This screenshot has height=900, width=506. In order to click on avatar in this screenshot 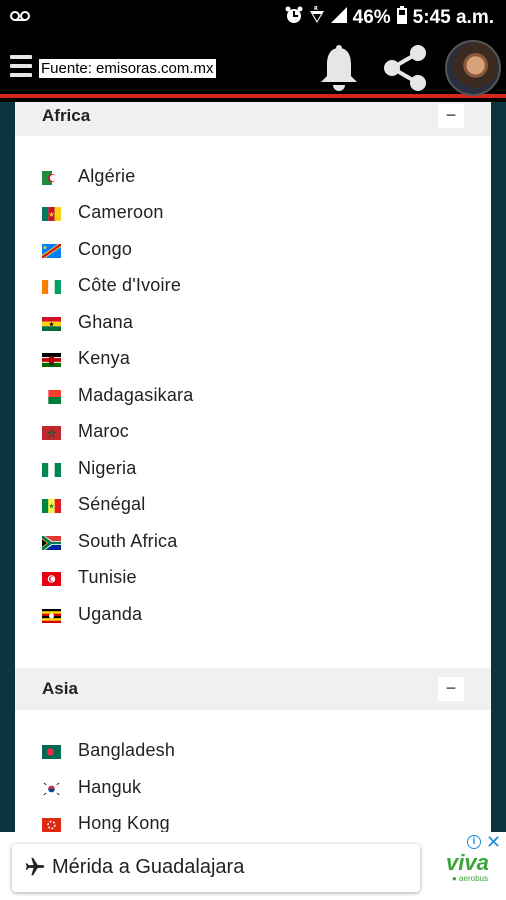, I will do `click(473, 68)`.